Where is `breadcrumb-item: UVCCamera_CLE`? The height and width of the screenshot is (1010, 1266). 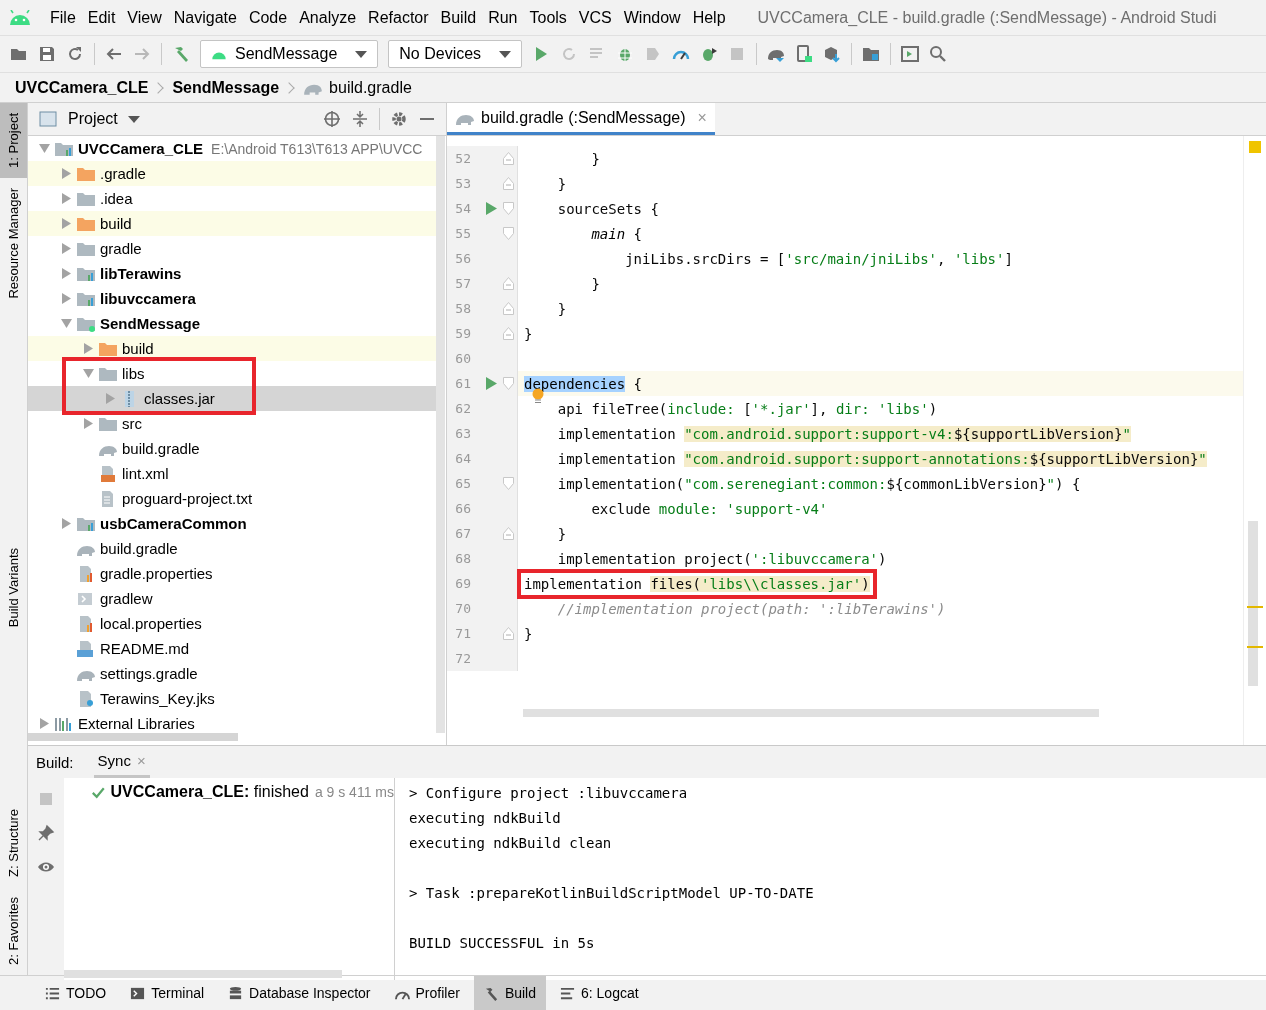
breadcrumb-item: UVCCamera_CLE is located at coordinates (82, 87).